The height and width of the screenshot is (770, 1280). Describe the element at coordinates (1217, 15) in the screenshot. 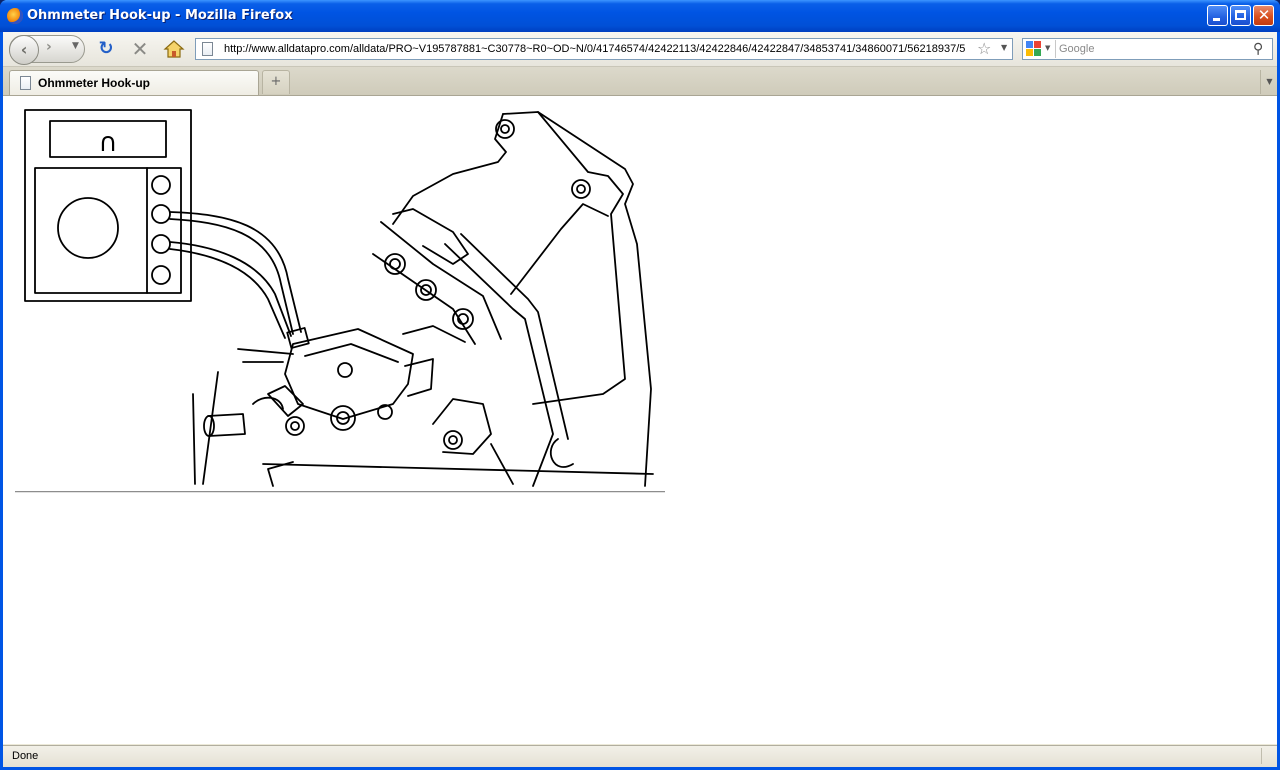

I see `minimize-button` at that location.